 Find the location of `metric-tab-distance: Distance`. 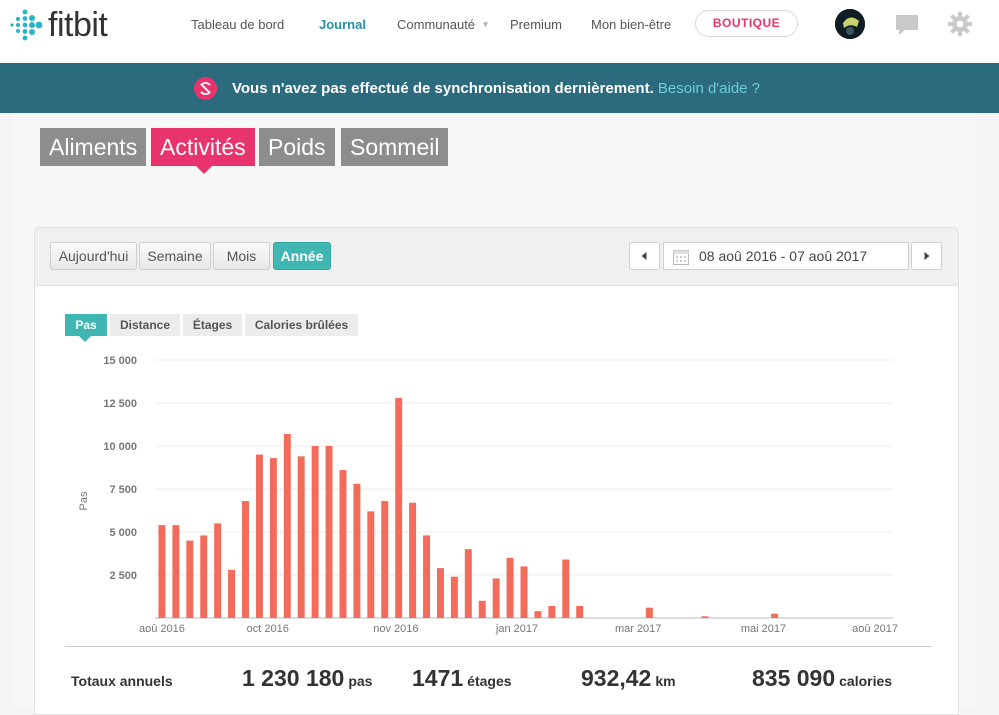

metric-tab-distance: Distance is located at coordinates (145, 325).